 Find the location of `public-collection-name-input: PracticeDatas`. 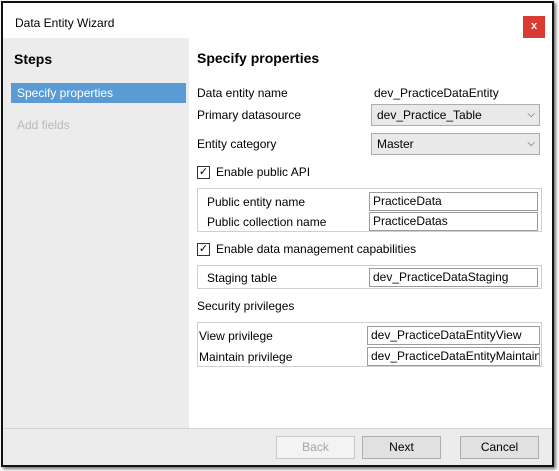

public-collection-name-input: PracticeDatas is located at coordinates (453, 221).